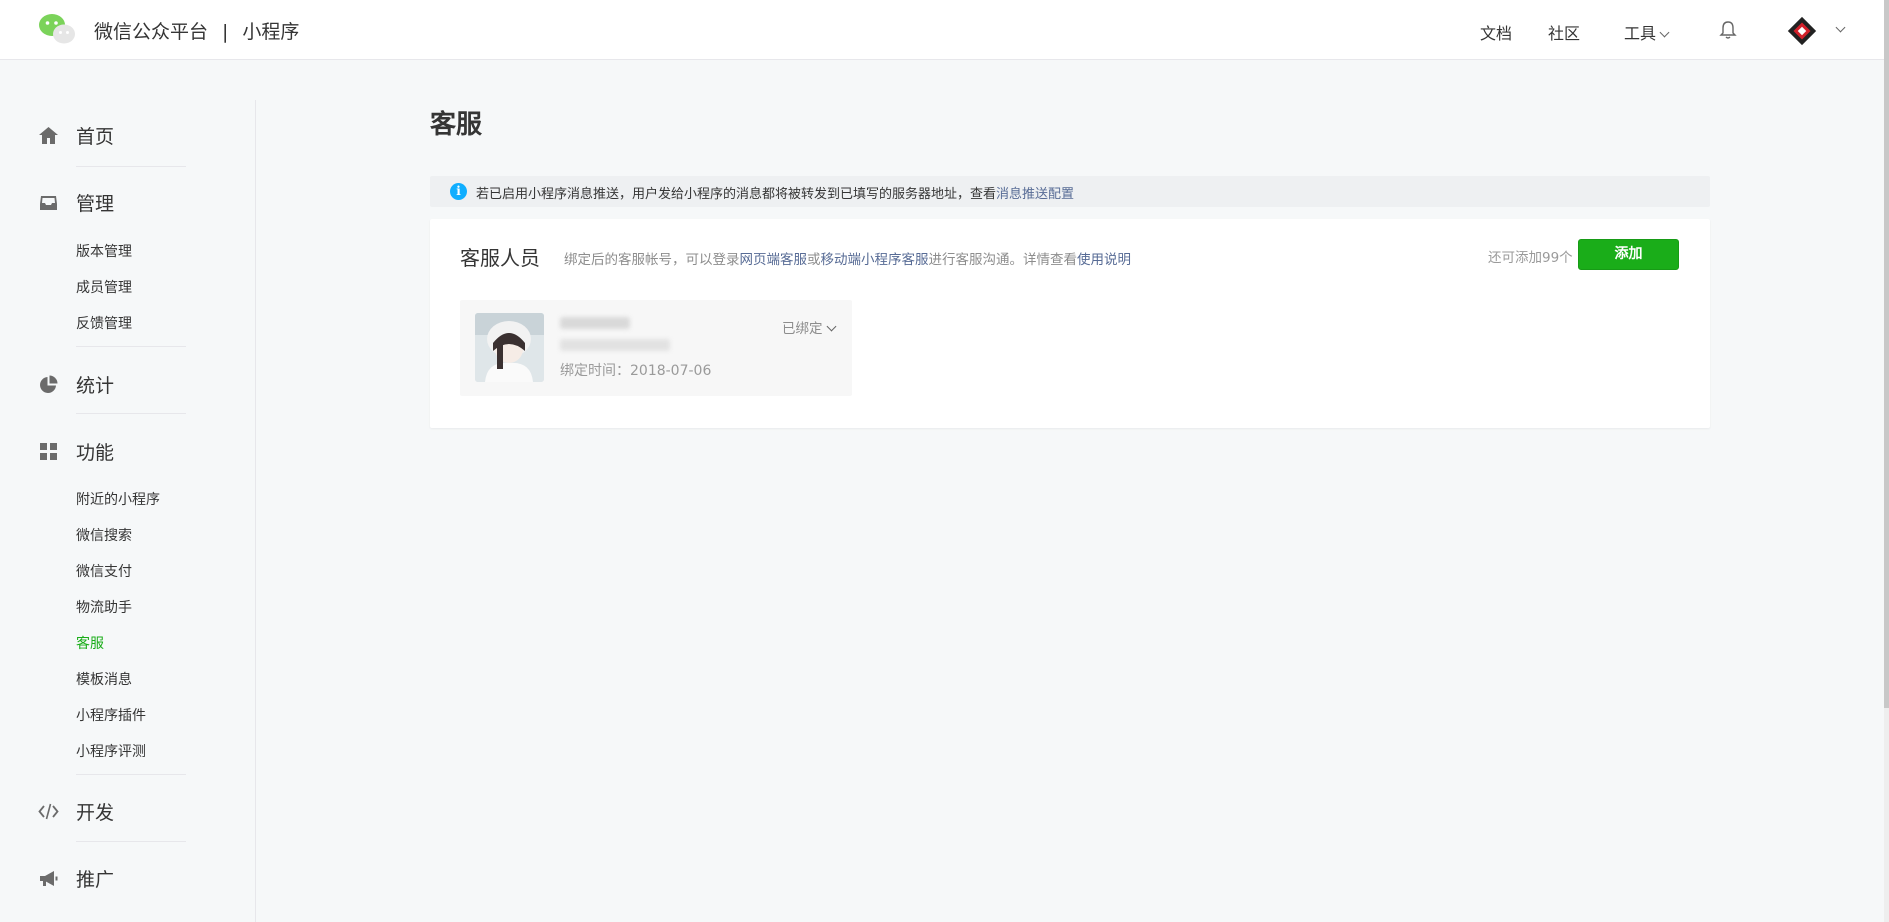 The height and width of the screenshot is (922, 1889). Describe the element at coordinates (48, 202) in the screenshot. I see `inbox-icon` at that location.